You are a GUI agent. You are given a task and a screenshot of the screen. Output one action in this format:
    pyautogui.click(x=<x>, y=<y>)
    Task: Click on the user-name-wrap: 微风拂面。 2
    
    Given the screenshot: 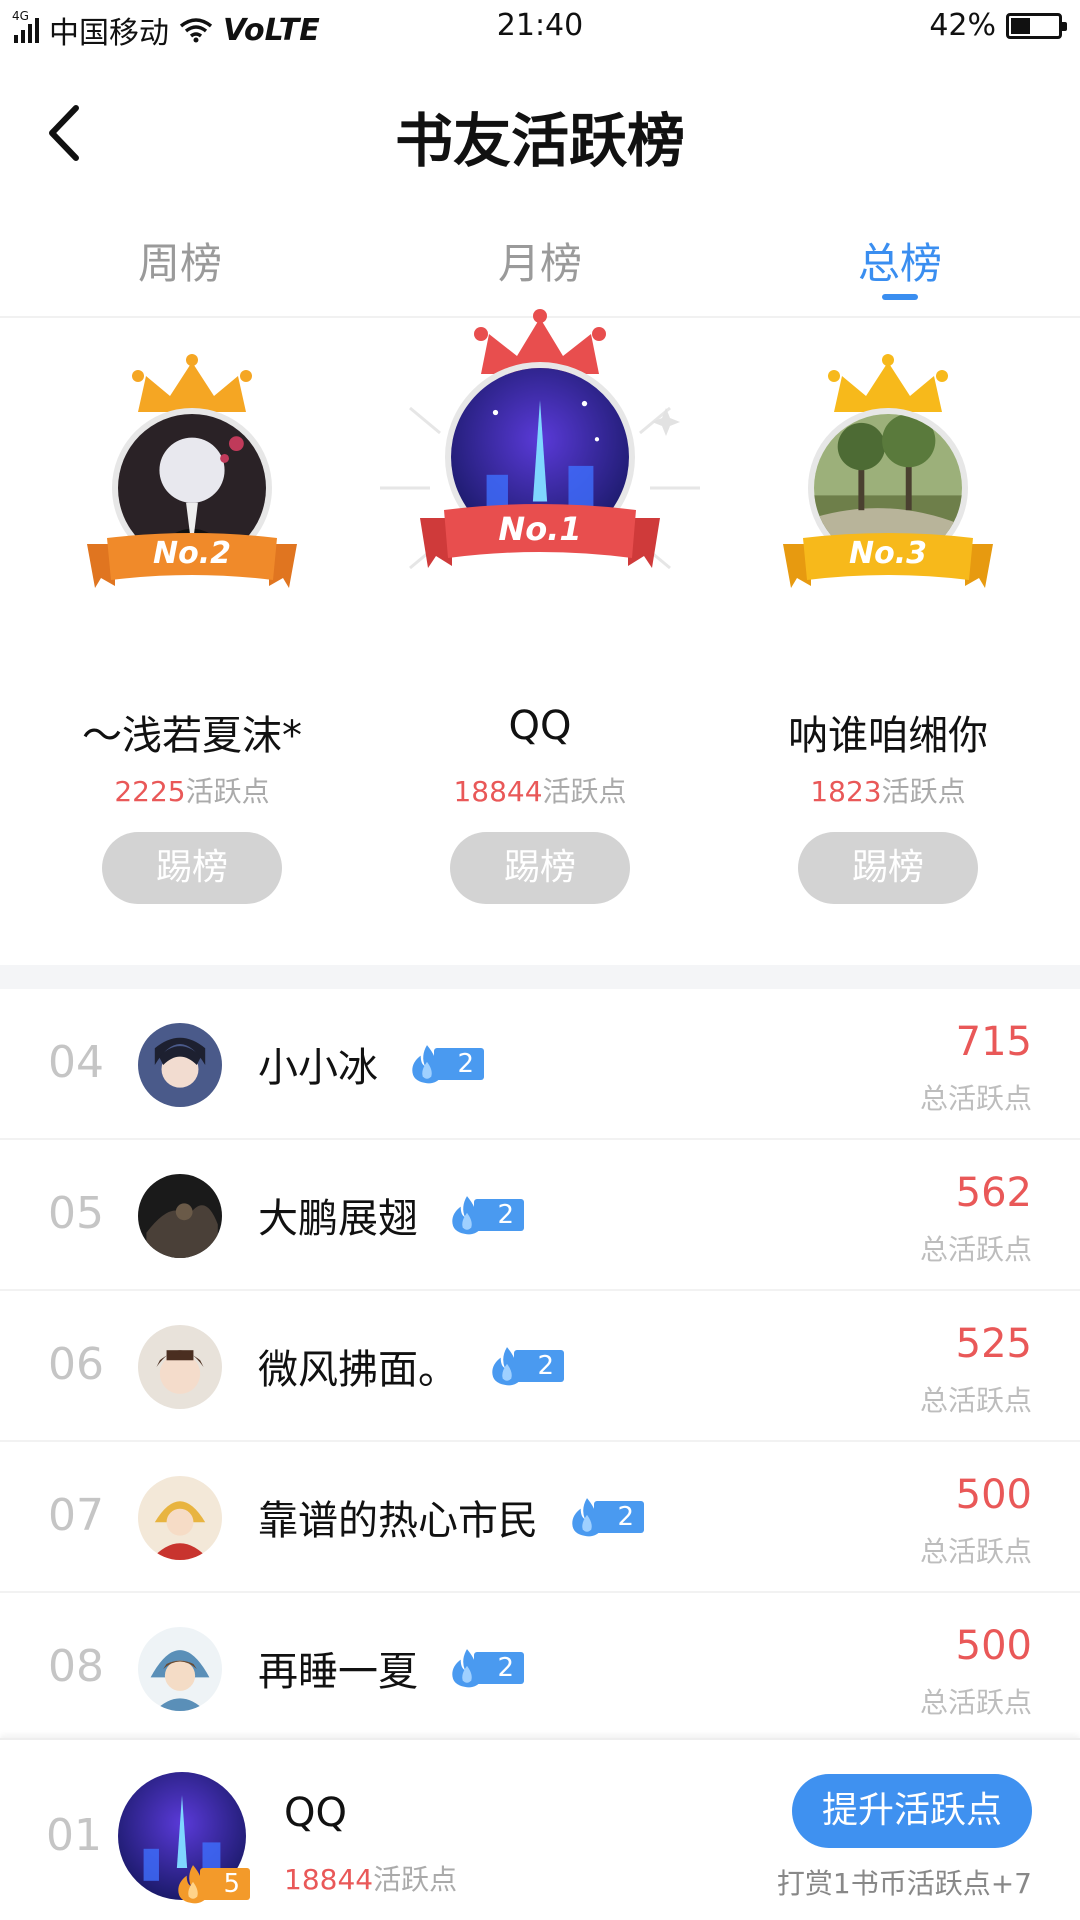 What is the action you would take?
    pyautogui.click(x=411, y=1366)
    